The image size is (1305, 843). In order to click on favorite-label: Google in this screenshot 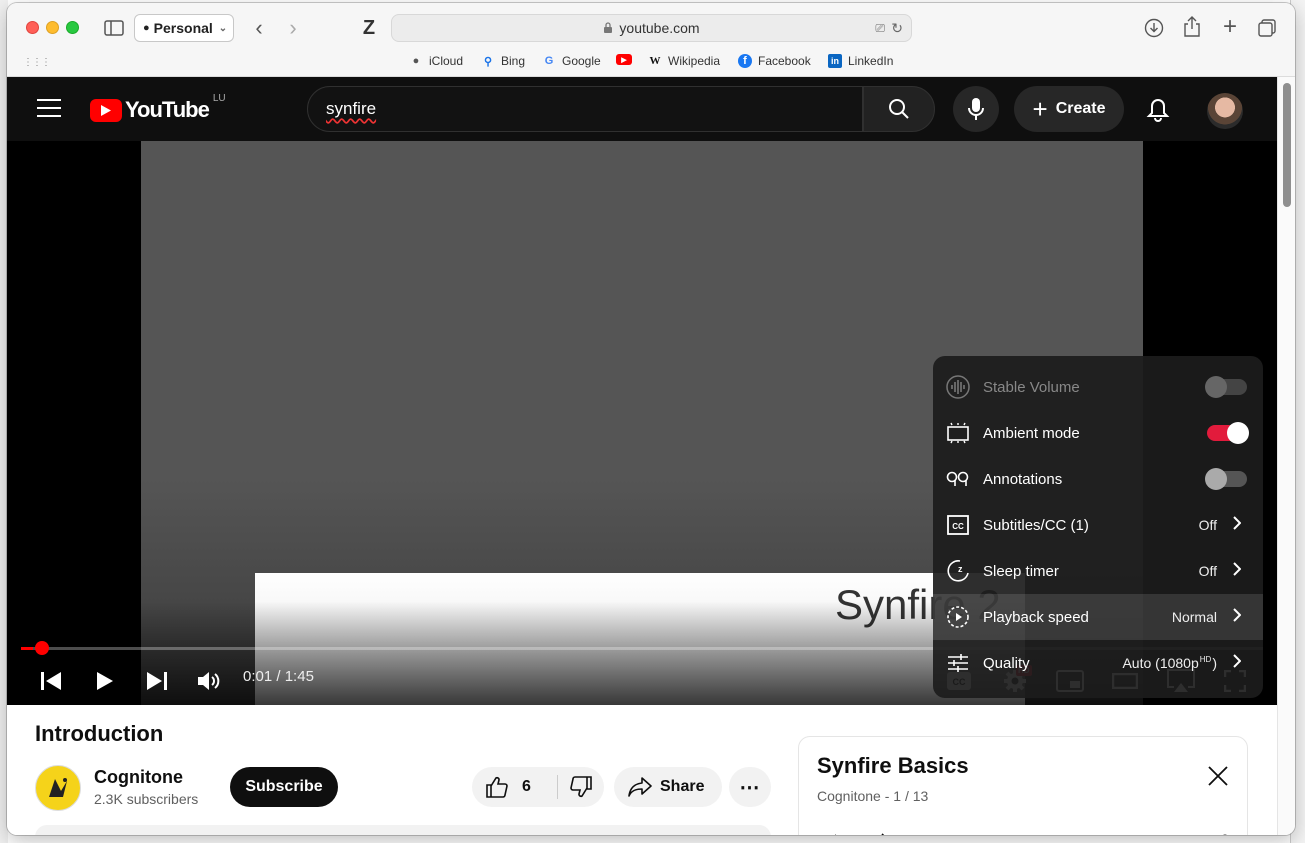, I will do `click(581, 61)`.